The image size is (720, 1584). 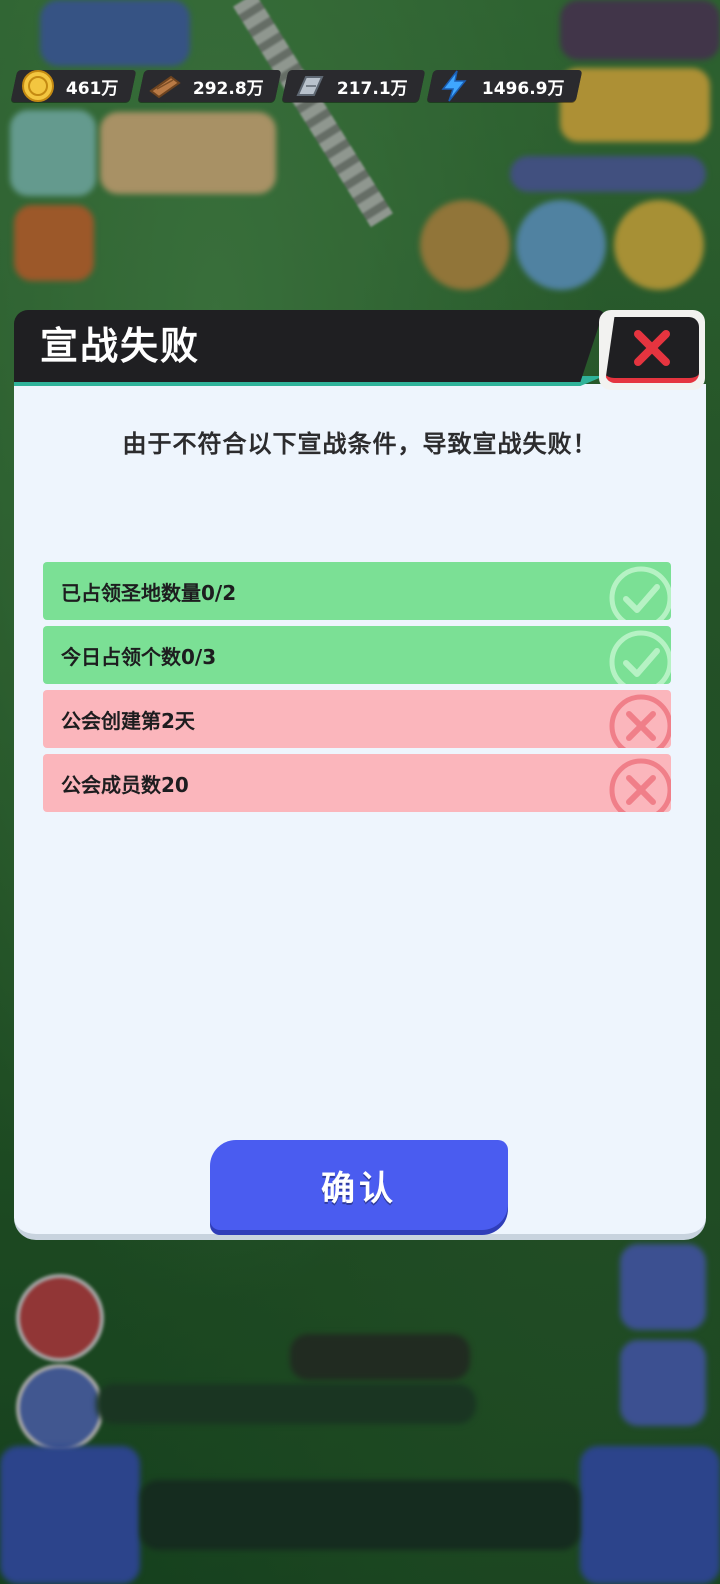 I want to click on resource-bar: 461万 292.8万 217.1万 1496.9万, so click(x=296, y=87).